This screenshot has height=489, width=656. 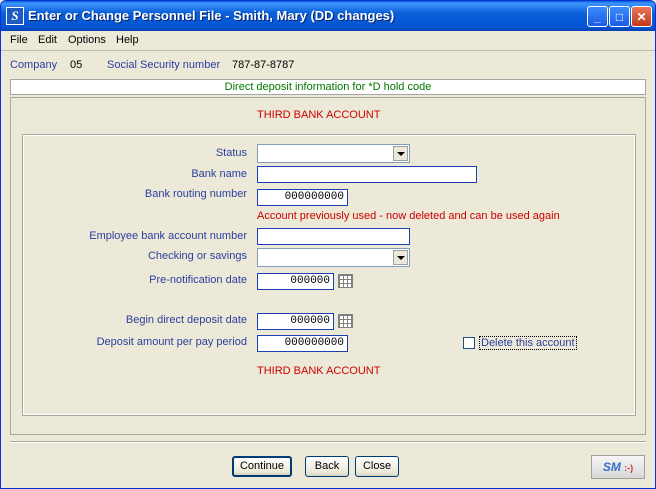 I want to click on bank-name-input, so click(x=367, y=174).